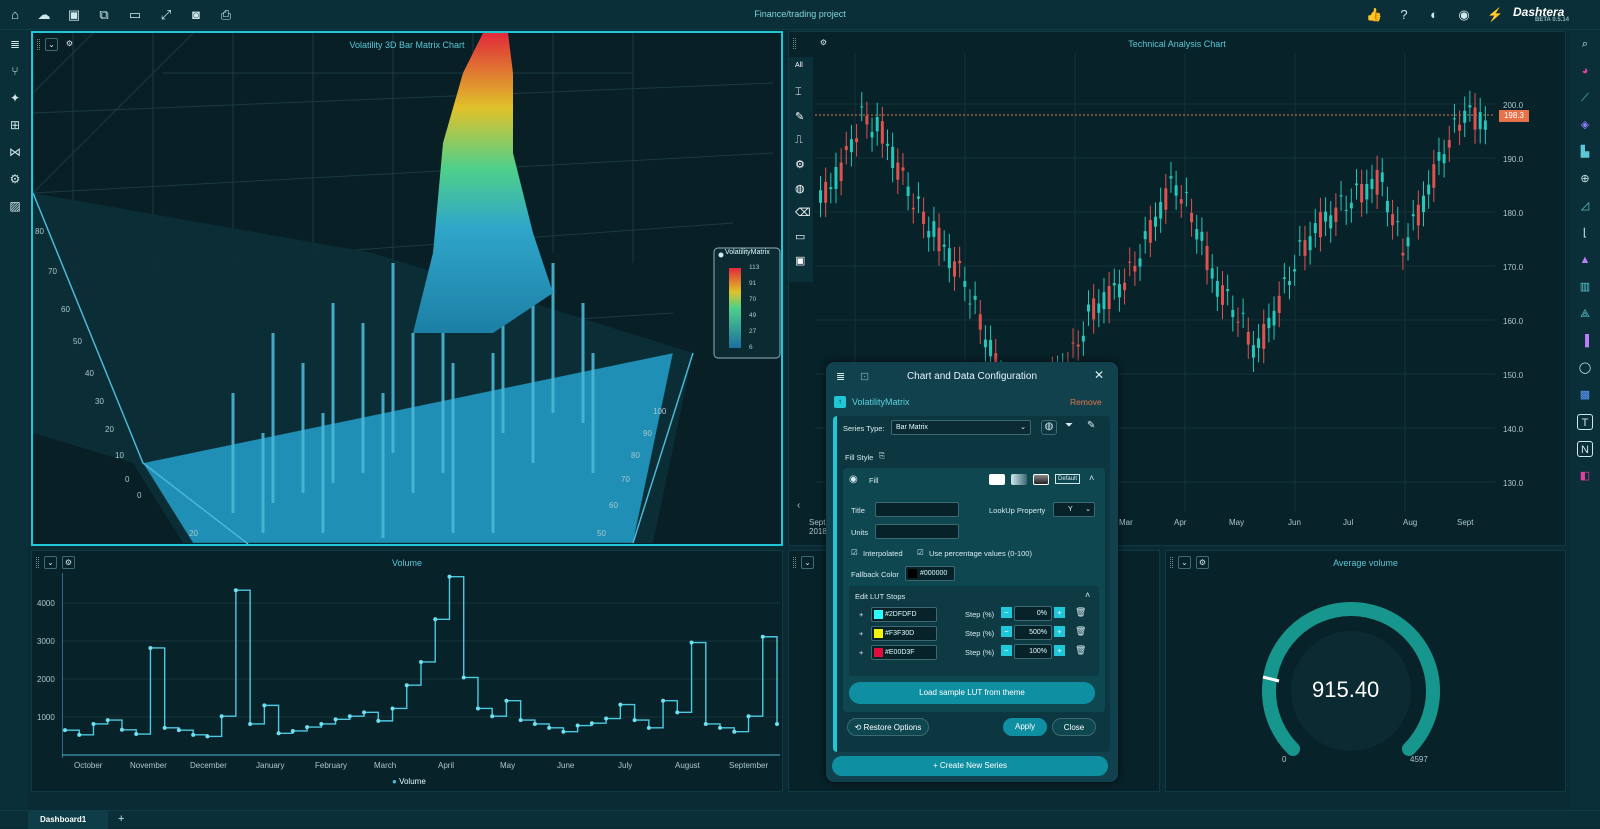  I want to click on collapse-series-icon: ↑, so click(840, 402).